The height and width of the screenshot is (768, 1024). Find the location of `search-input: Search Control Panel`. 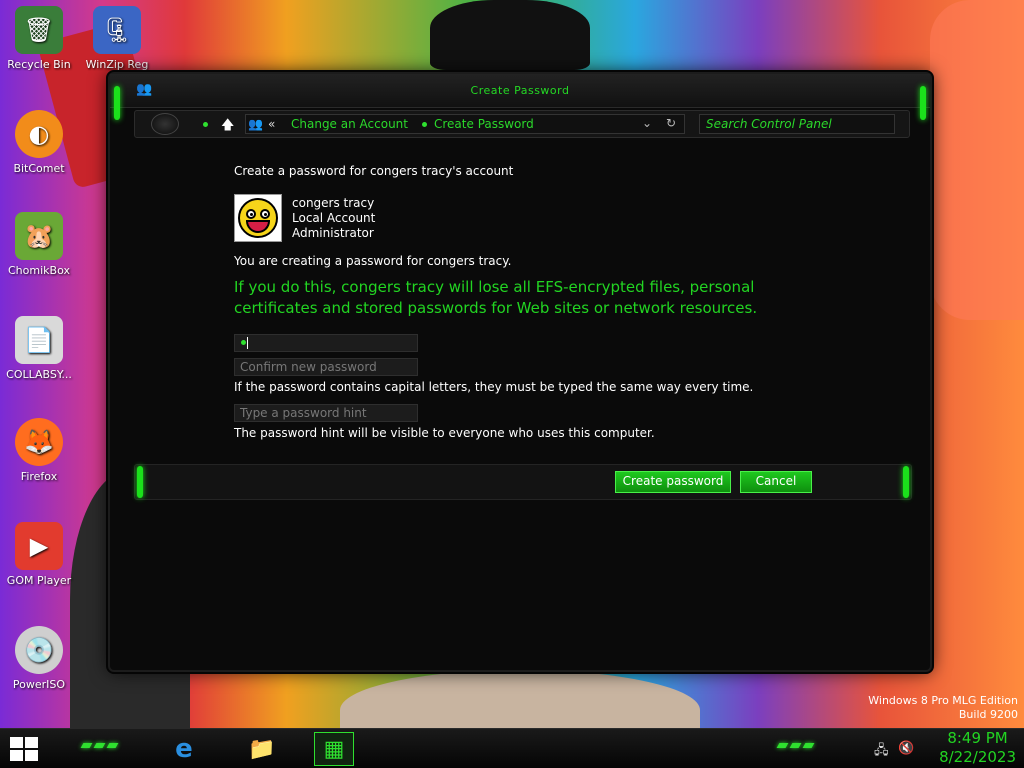

search-input: Search Control Panel is located at coordinates (797, 124).